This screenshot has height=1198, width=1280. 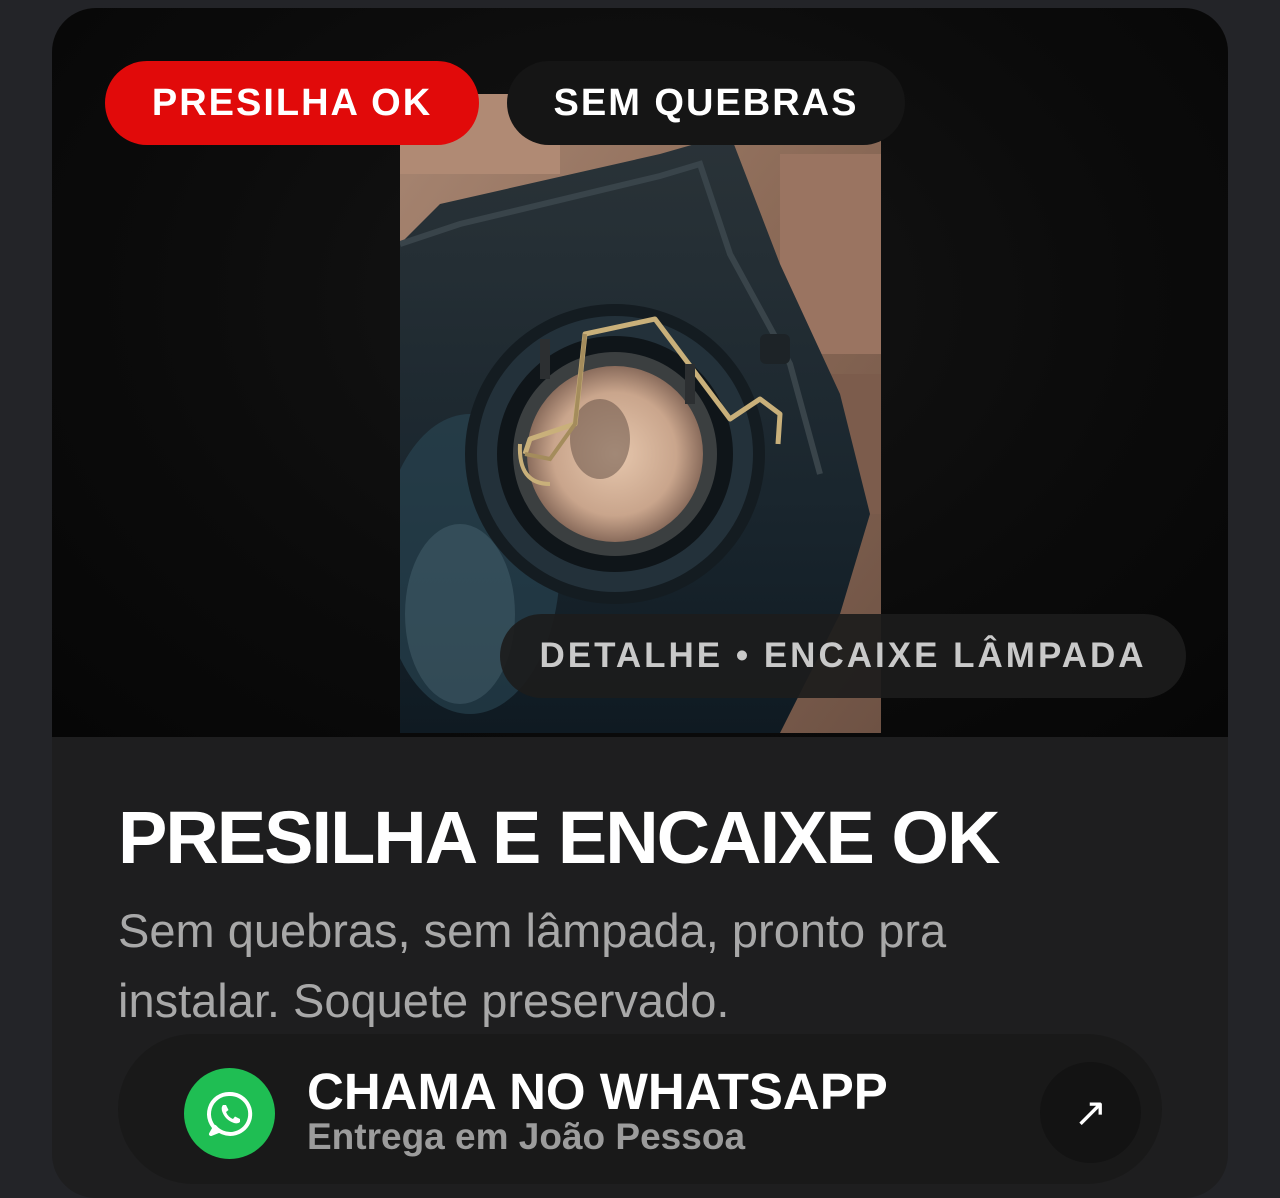 What do you see at coordinates (843, 656) in the screenshot?
I see `image-caption: DETALHE • ENCAIXE LÂMPADA` at bounding box center [843, 656].